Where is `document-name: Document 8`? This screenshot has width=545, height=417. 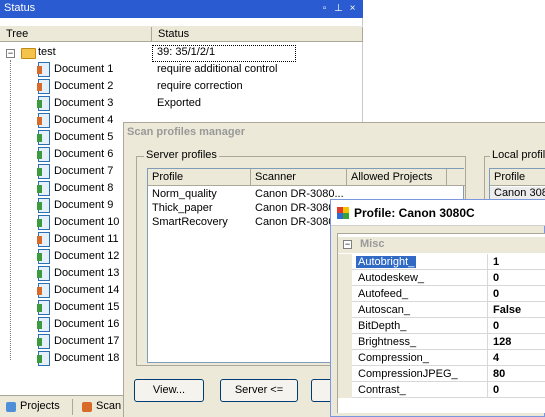 document-name: Document 8 is located at coordinates (84, 188).